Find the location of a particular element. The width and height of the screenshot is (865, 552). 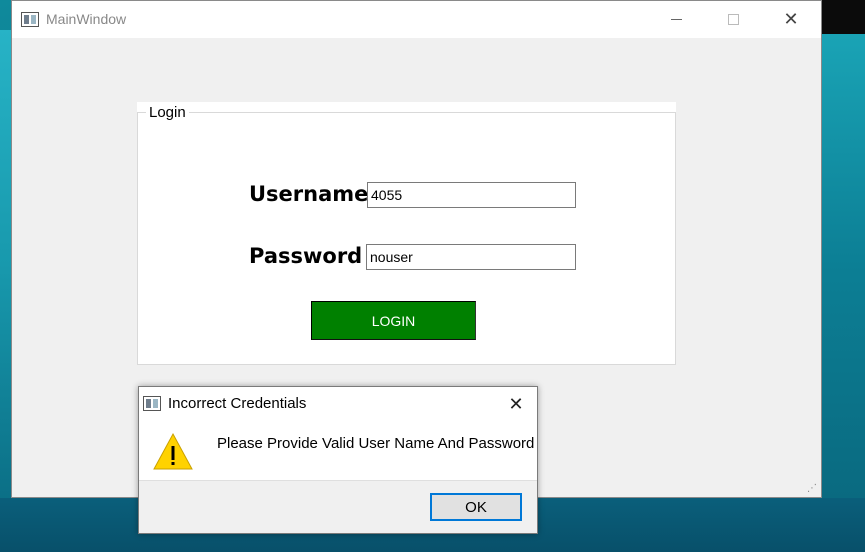

dialog-titlebar: Incorrect Credentials ✕ is located at coordinates (338, 403).